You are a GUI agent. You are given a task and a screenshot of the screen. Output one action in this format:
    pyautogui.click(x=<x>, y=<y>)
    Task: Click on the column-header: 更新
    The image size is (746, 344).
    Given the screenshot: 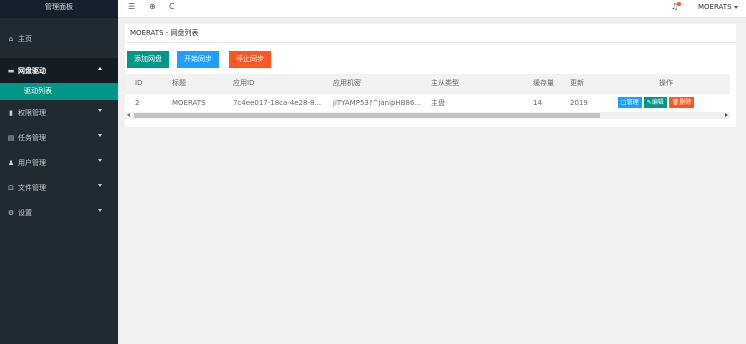 What is the action you would take?
    pyautogui.click(x=581, y=84)
    